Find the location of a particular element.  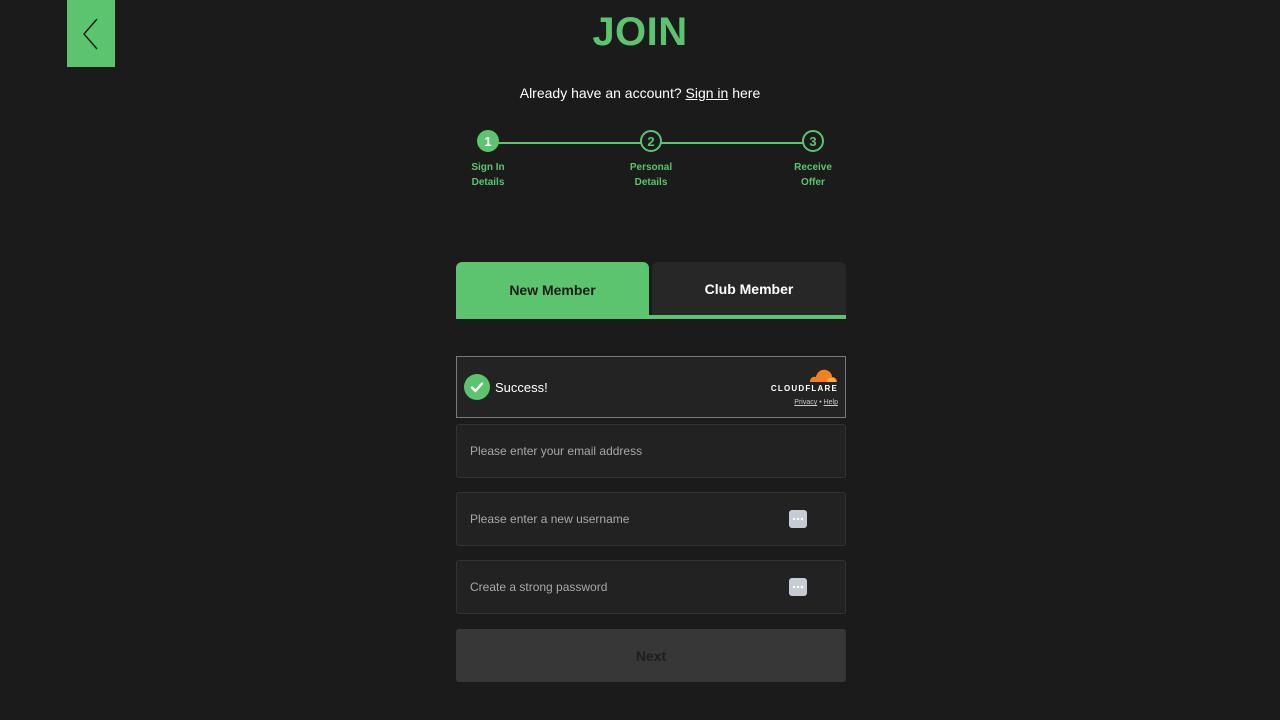

step-number-circle: 1 is located at coordinates (488, 141).